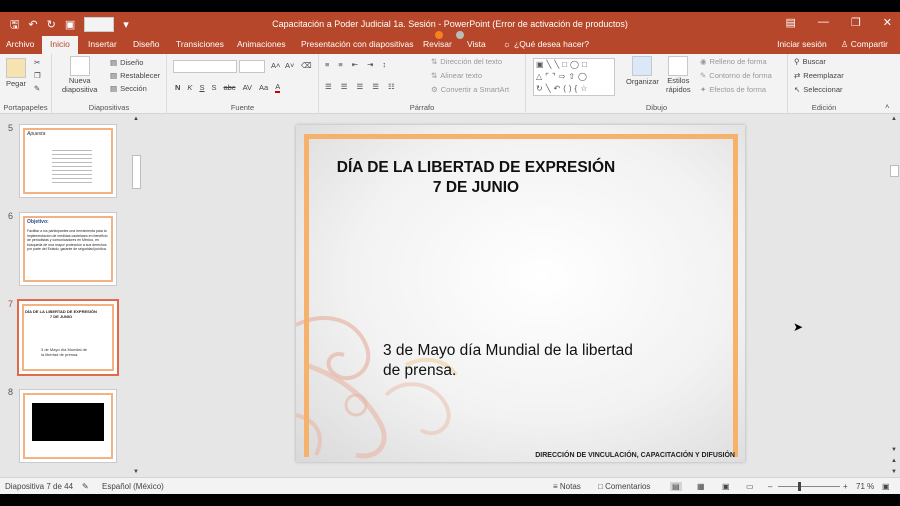  I want to click on collapse-ribbon-icon: ˄, so click(887, 106).